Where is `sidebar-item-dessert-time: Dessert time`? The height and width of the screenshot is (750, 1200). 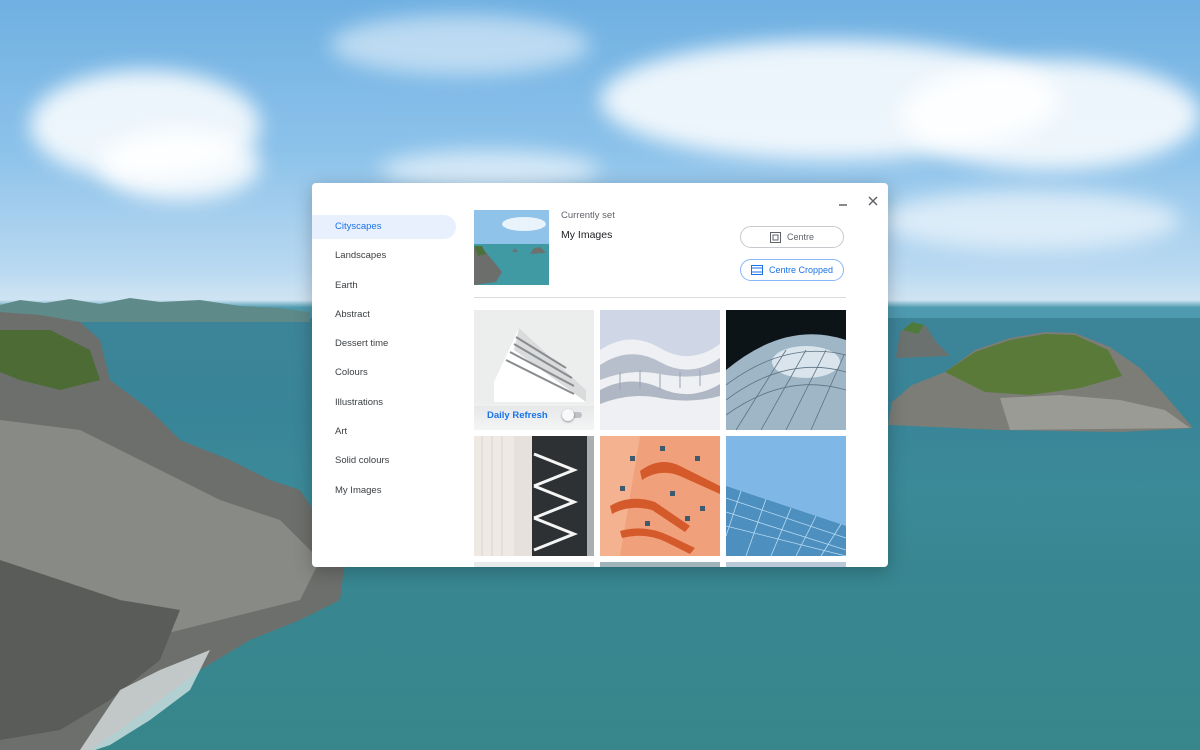
sidebar-item-dessert-time: Dessert time is located at coordinates (387, 344).